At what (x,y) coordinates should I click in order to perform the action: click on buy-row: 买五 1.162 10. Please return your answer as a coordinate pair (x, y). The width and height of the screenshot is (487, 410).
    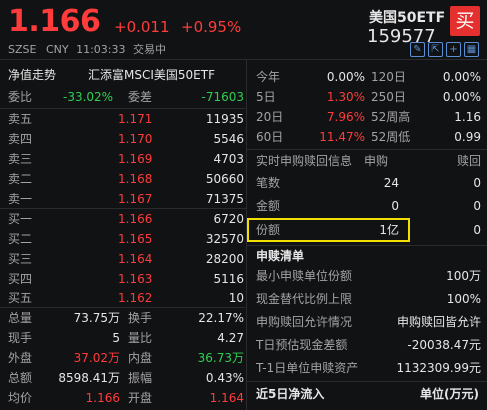
    Looking at the image, I should click on (126, 298).